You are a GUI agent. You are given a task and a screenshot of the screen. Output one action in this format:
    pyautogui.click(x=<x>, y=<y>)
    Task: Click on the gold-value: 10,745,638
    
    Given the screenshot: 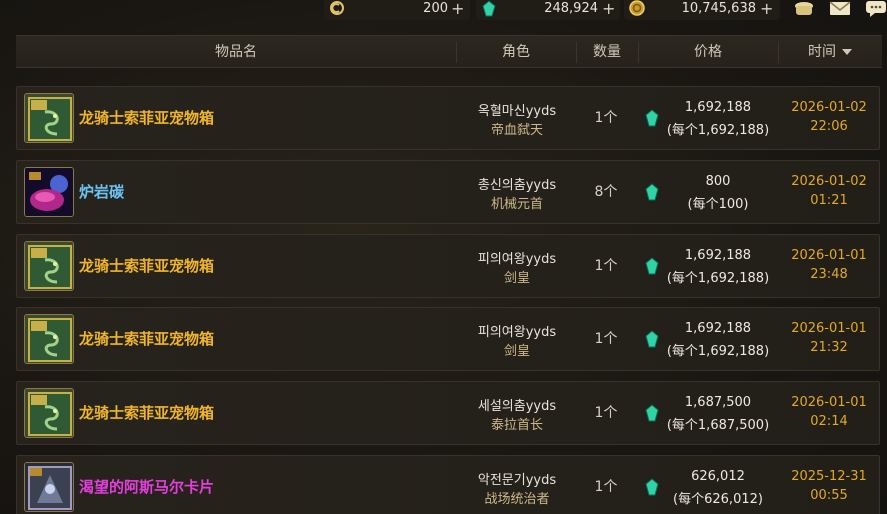 What is the action you would take?
    pyautogui.click(x=718, y=8)
    